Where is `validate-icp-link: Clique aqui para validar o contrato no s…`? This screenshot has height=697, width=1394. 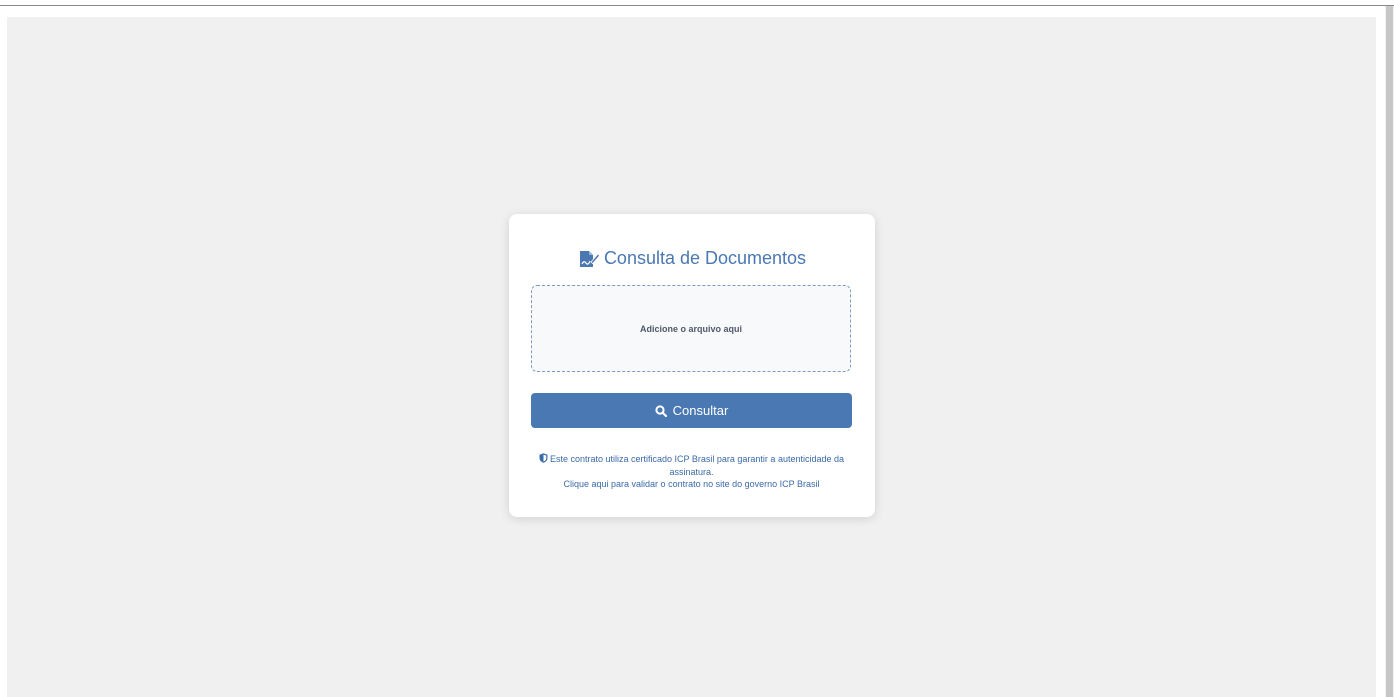
validate-icp-link: Clique aqui para validar o contrato no s… is located at coordinates (691, 484).